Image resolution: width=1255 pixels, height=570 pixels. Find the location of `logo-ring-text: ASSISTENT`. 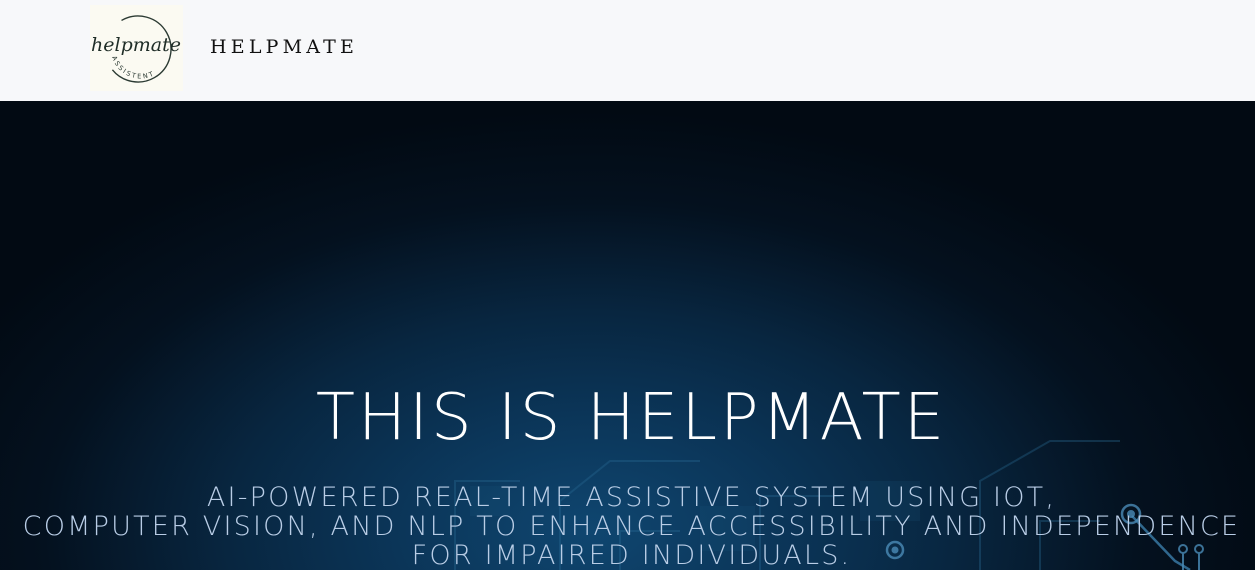

logo-ring-text: ASSISTENT is located at coordinates (133, 68).